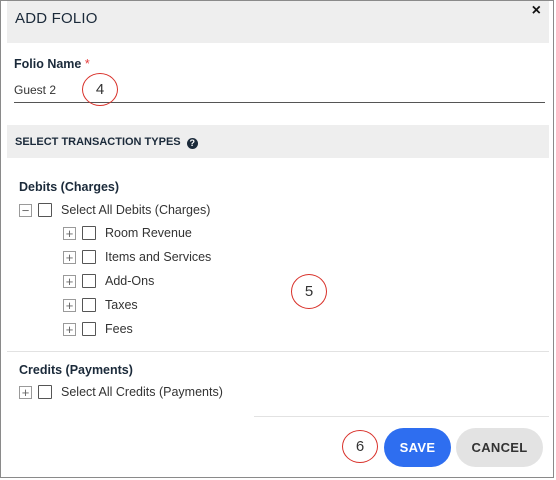 This screenshot has height=480, width=556. Describe the element at coordinates (48, 64) in the screenshot. I see `folio-name-label-text: Folio Name` at that location.